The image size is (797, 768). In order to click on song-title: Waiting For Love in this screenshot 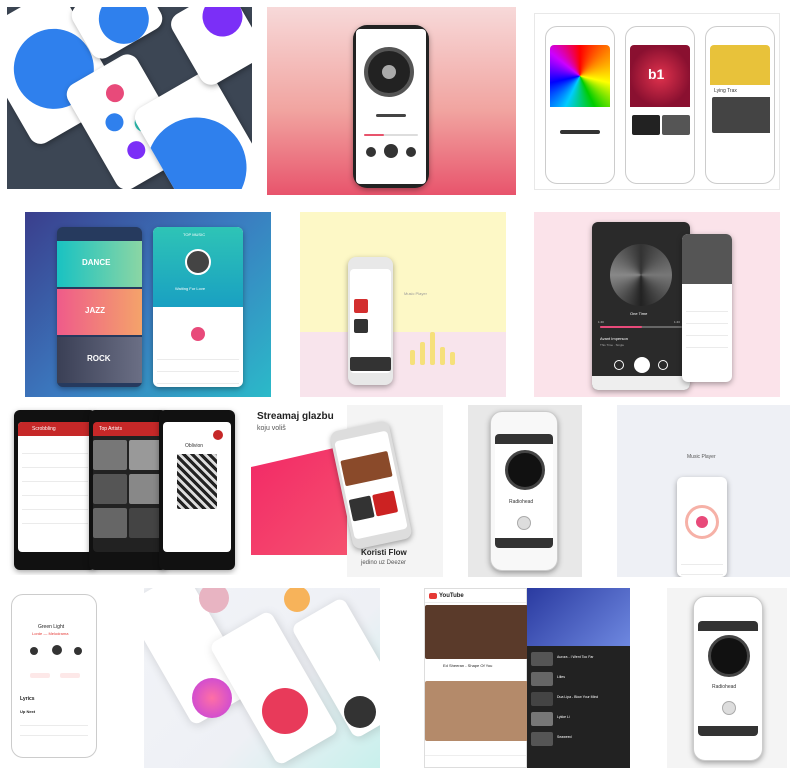, I will do `click(190, 288)`.